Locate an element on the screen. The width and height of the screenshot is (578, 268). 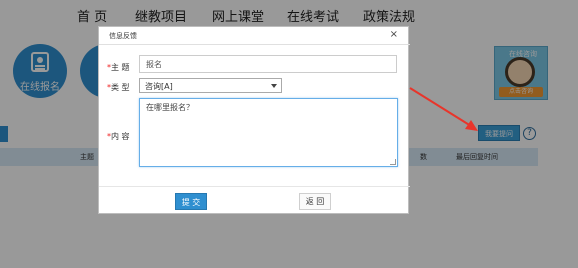
content-textarea-value: 在哪里报名？ is located at coordinates (170, 107).